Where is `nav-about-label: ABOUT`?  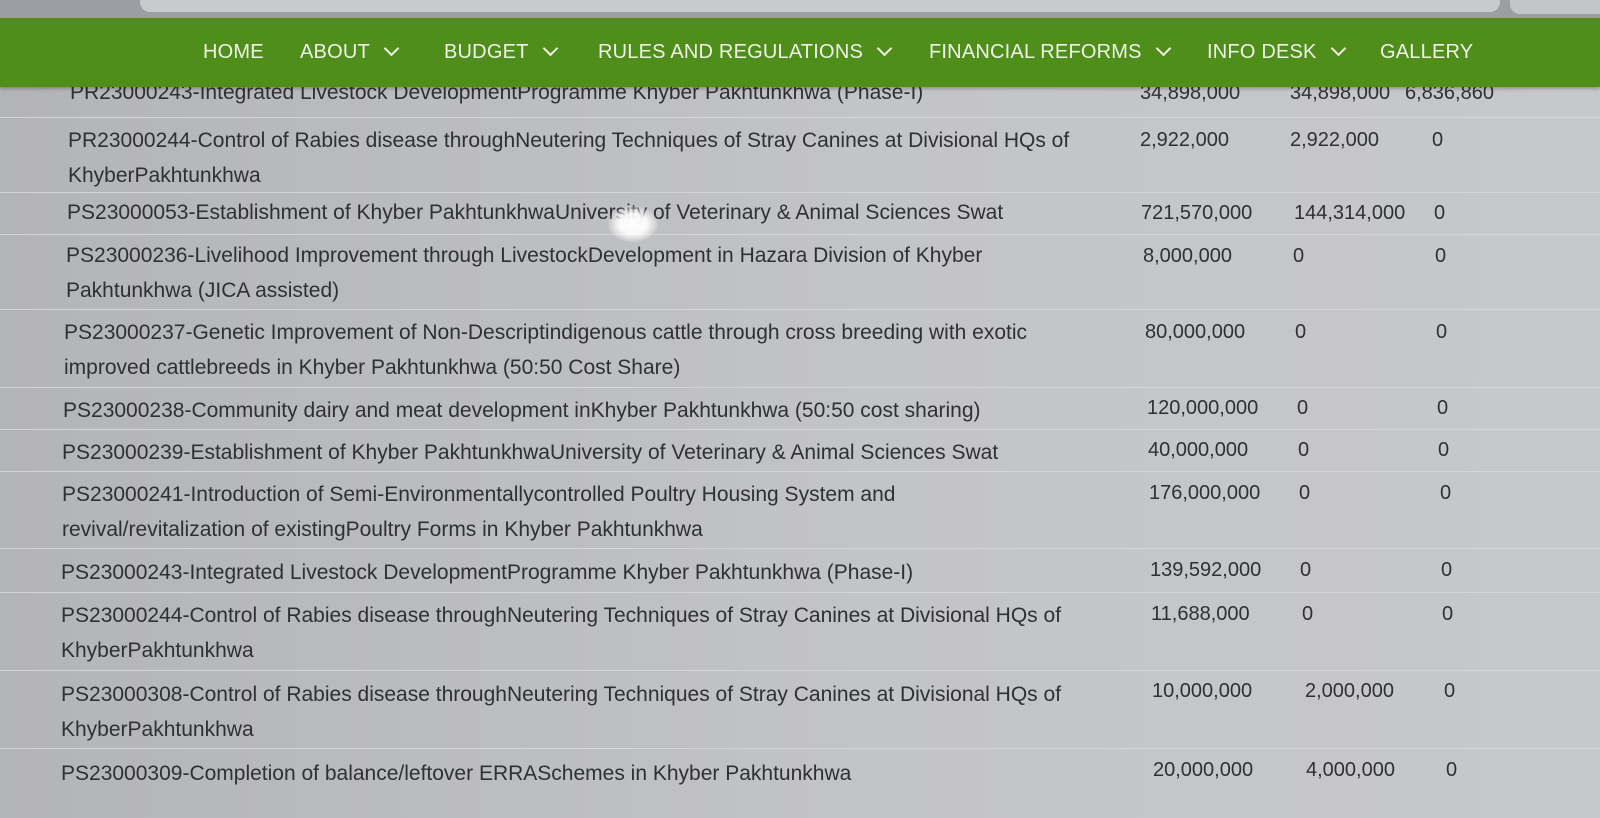 nav-about-label: ABOUT is located at coordinates (335, 51).